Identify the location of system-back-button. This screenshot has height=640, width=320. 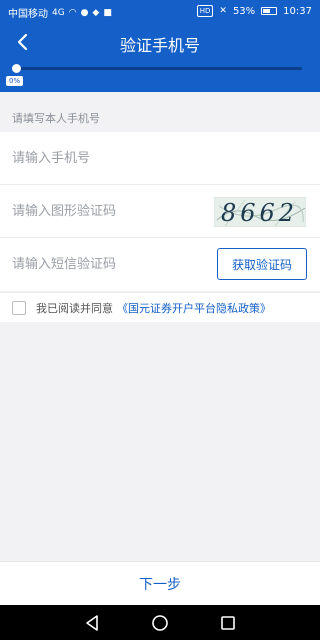
(92, 623).